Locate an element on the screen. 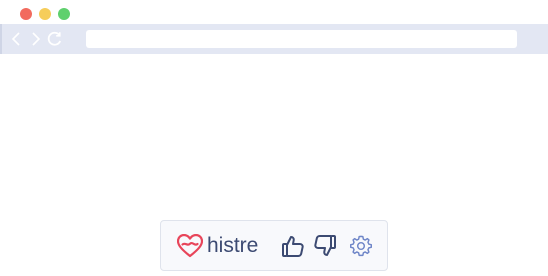 The width and height of the screenshot is (548, 276). reload-button is located at coordinates (55, 39).